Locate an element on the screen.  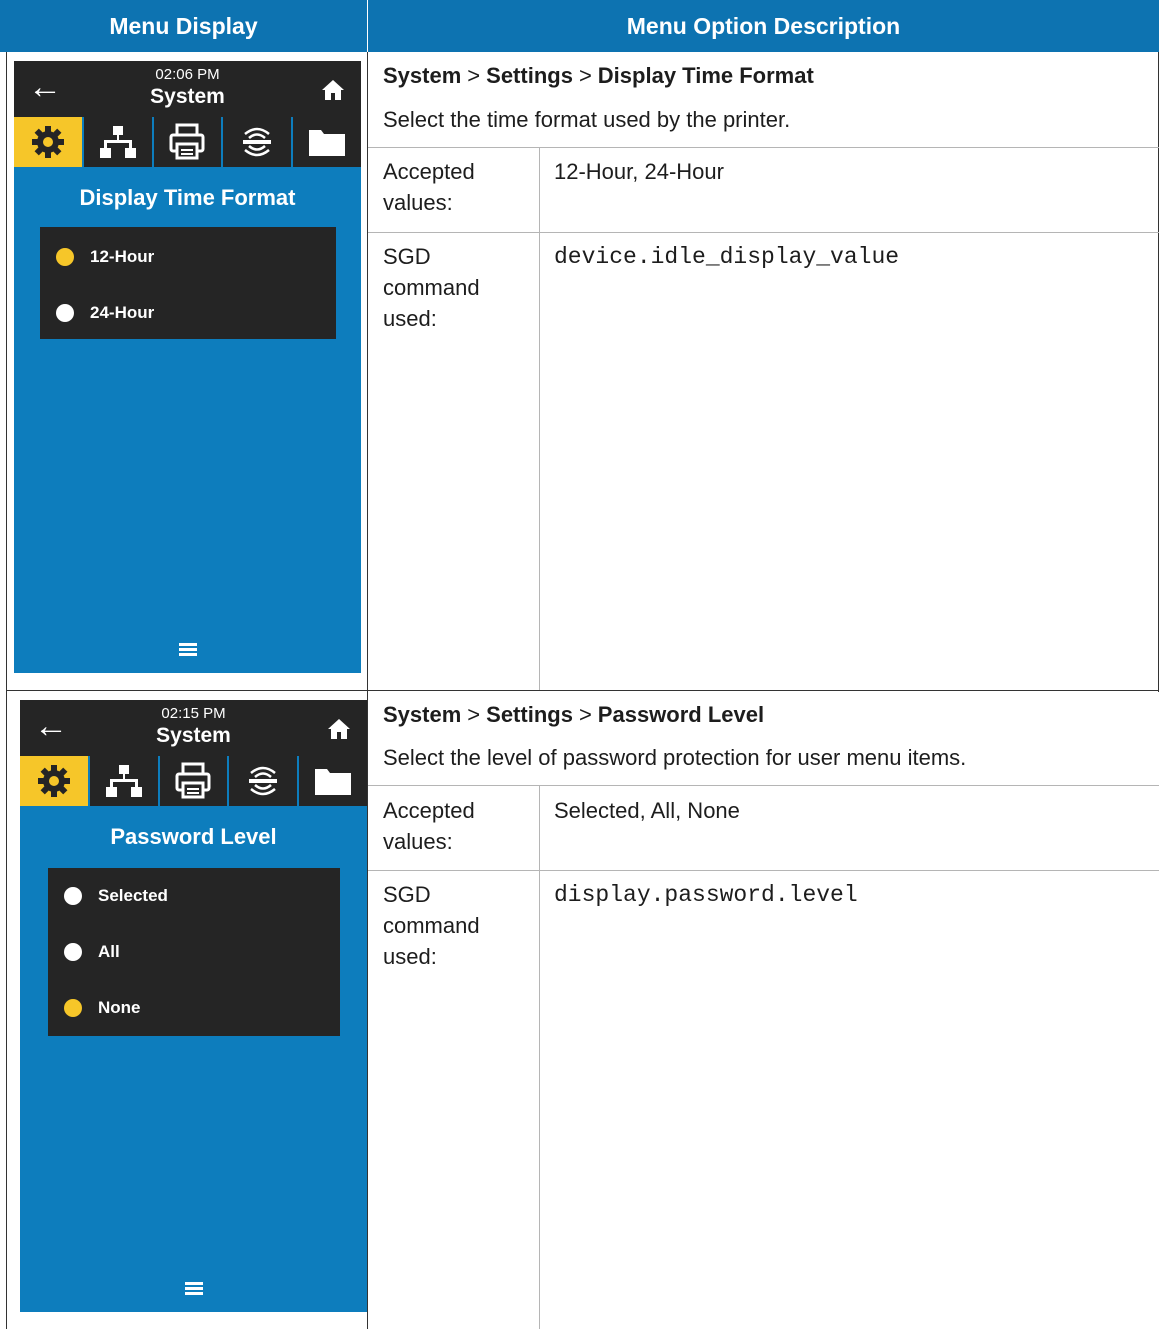
breadcrumb-option: Display Time Format is located at coordinates (705, 75).